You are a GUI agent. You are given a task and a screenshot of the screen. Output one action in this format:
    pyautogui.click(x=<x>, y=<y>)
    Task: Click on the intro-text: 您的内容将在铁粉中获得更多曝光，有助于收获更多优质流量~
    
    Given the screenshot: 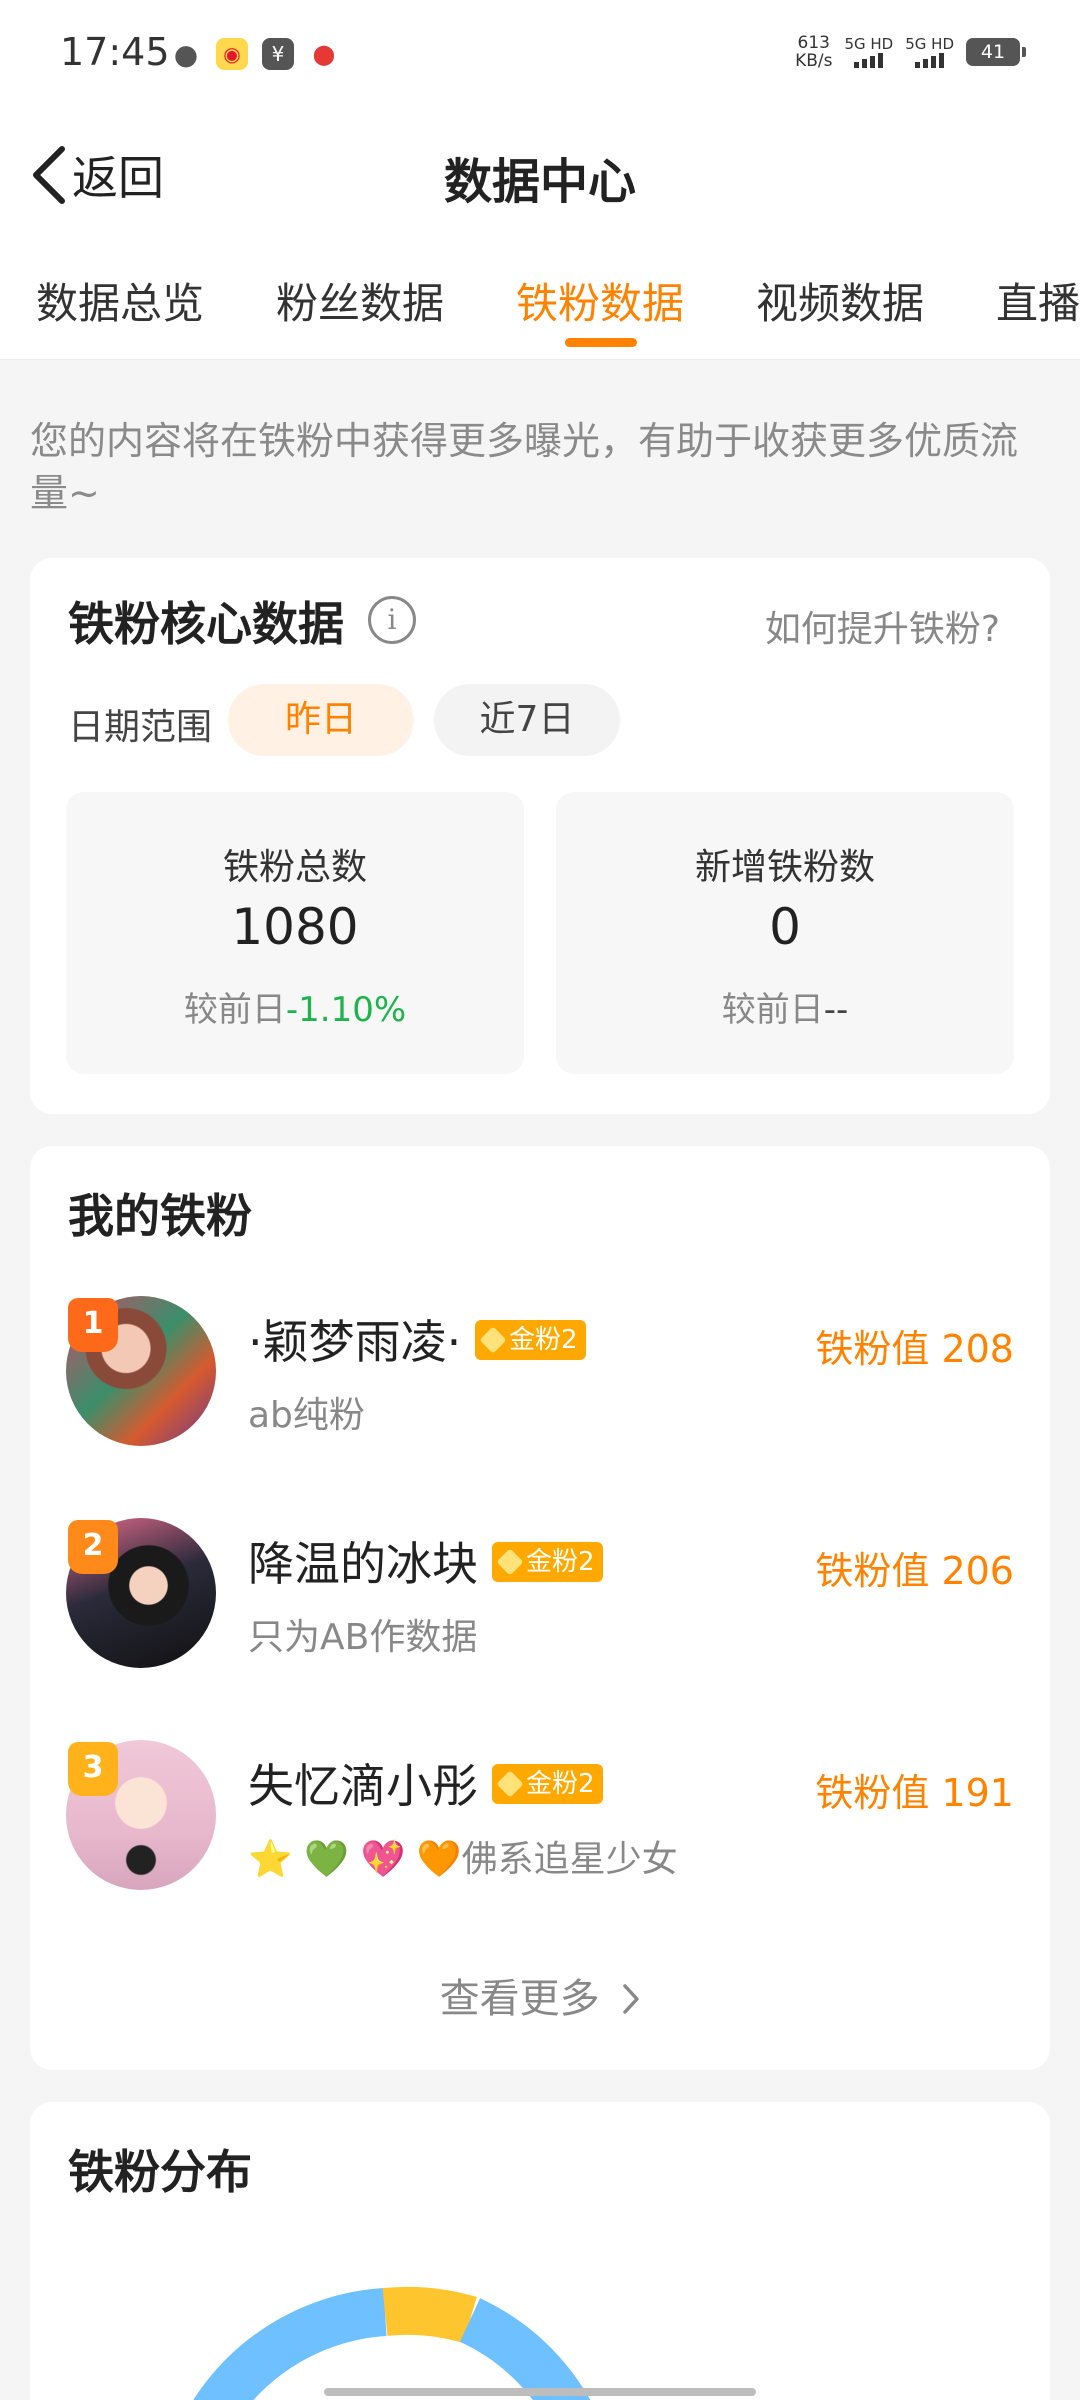 What is the action you would take?
    pyautogui.click(x=524, y=467)
    